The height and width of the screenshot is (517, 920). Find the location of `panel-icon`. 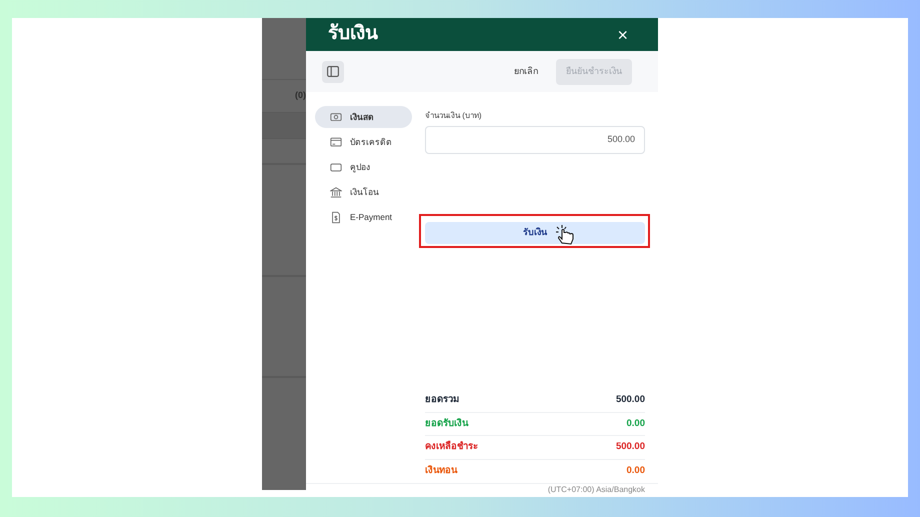

panel-icon is located at coordinates (333, 71).